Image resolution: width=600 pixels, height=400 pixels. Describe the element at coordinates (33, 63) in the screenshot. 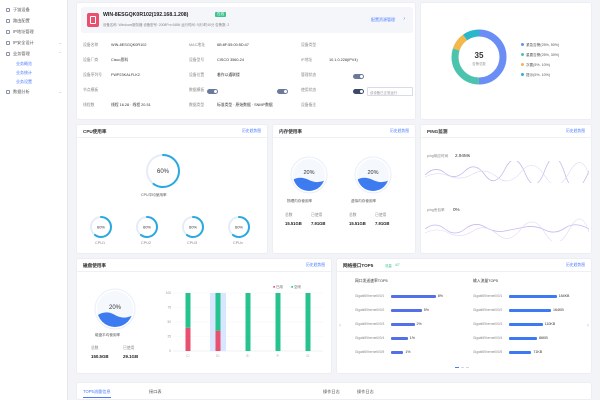

I see `sidebar-sub-overview: 业务概览` at that location.